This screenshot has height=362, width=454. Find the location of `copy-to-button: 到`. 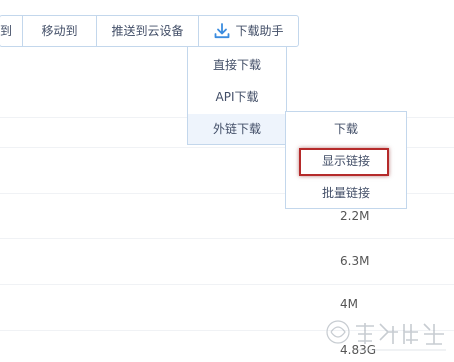

copy-to-button: 到 is located at coordinates (12, 31).